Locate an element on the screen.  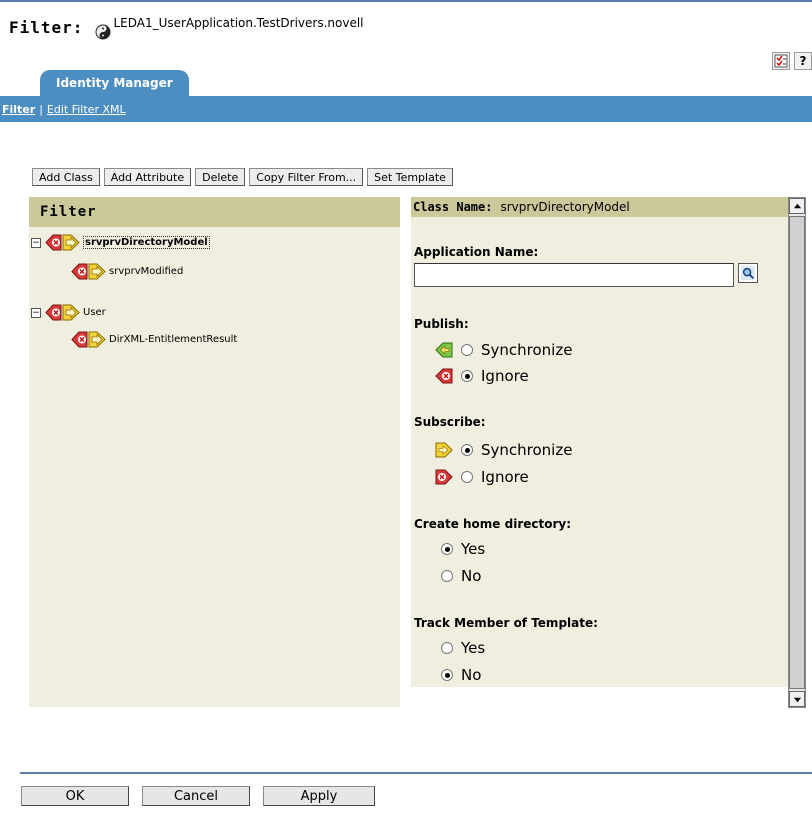
scroll-thumb is located at coordinates (797, 452).